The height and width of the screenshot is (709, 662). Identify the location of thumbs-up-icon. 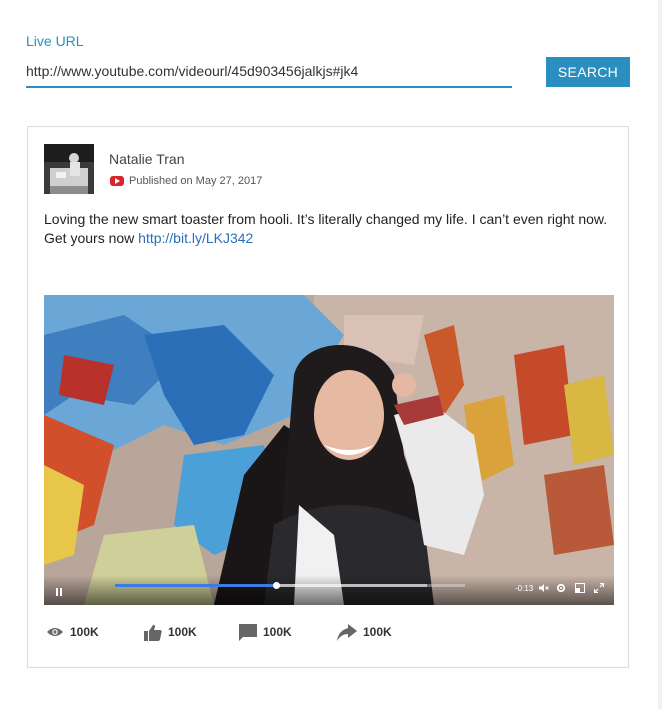
(153, 632).